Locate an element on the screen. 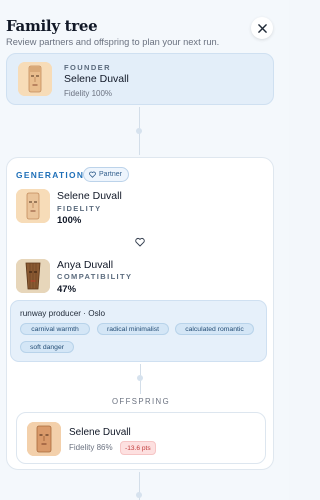 The height and width of the screenshot is (500, 320). mask-icon is located at coordinates (33, 276).